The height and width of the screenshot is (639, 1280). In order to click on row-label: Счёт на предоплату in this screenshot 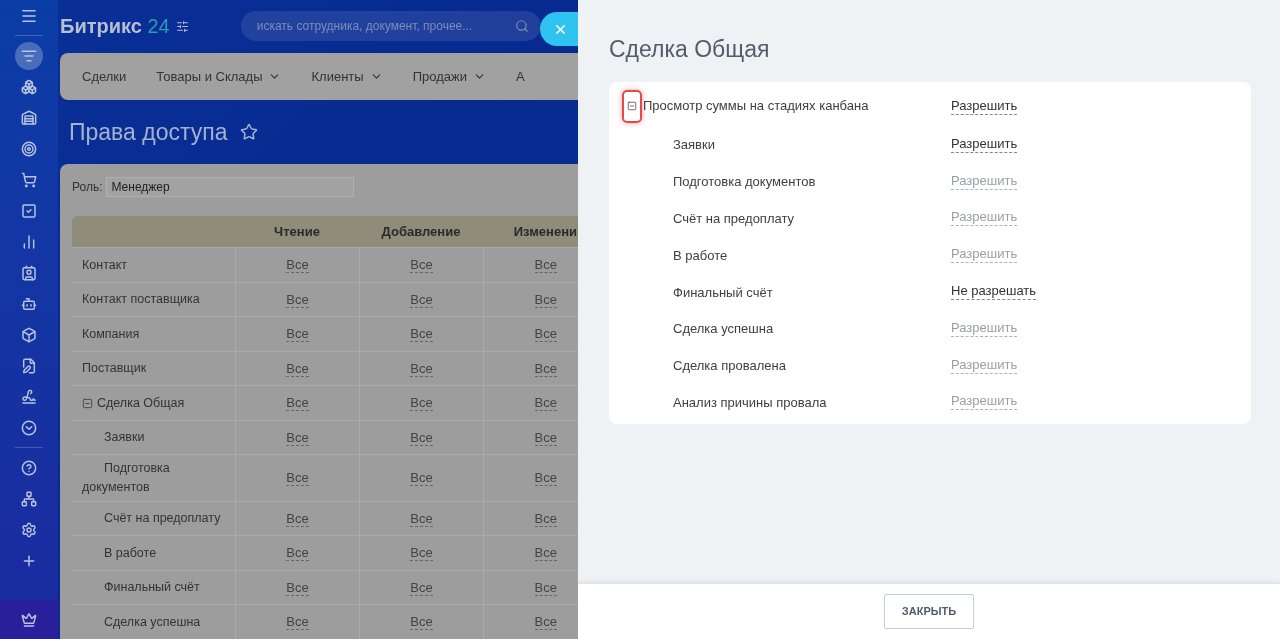, I will do `click(162, 519)`.